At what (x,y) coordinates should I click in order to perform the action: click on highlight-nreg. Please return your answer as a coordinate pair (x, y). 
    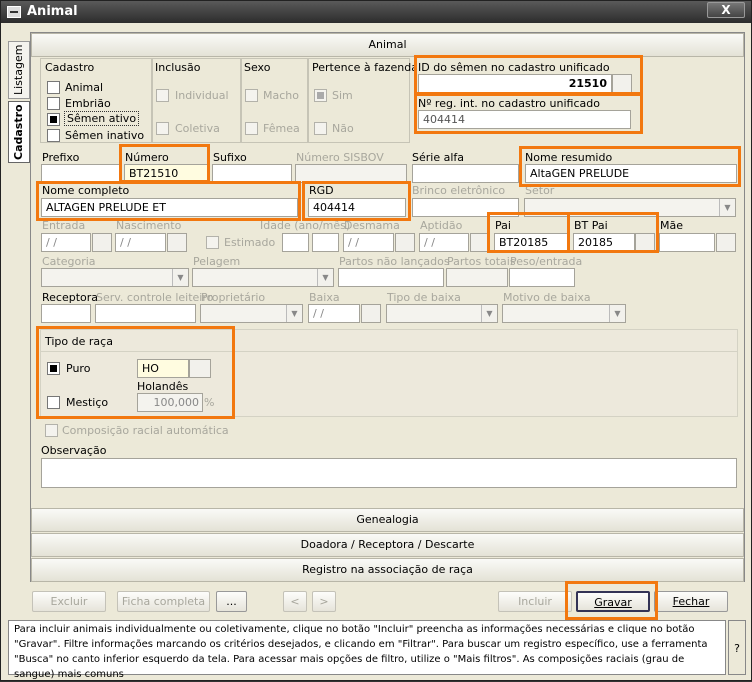
    Looking at the image, I should click on (528, 113).